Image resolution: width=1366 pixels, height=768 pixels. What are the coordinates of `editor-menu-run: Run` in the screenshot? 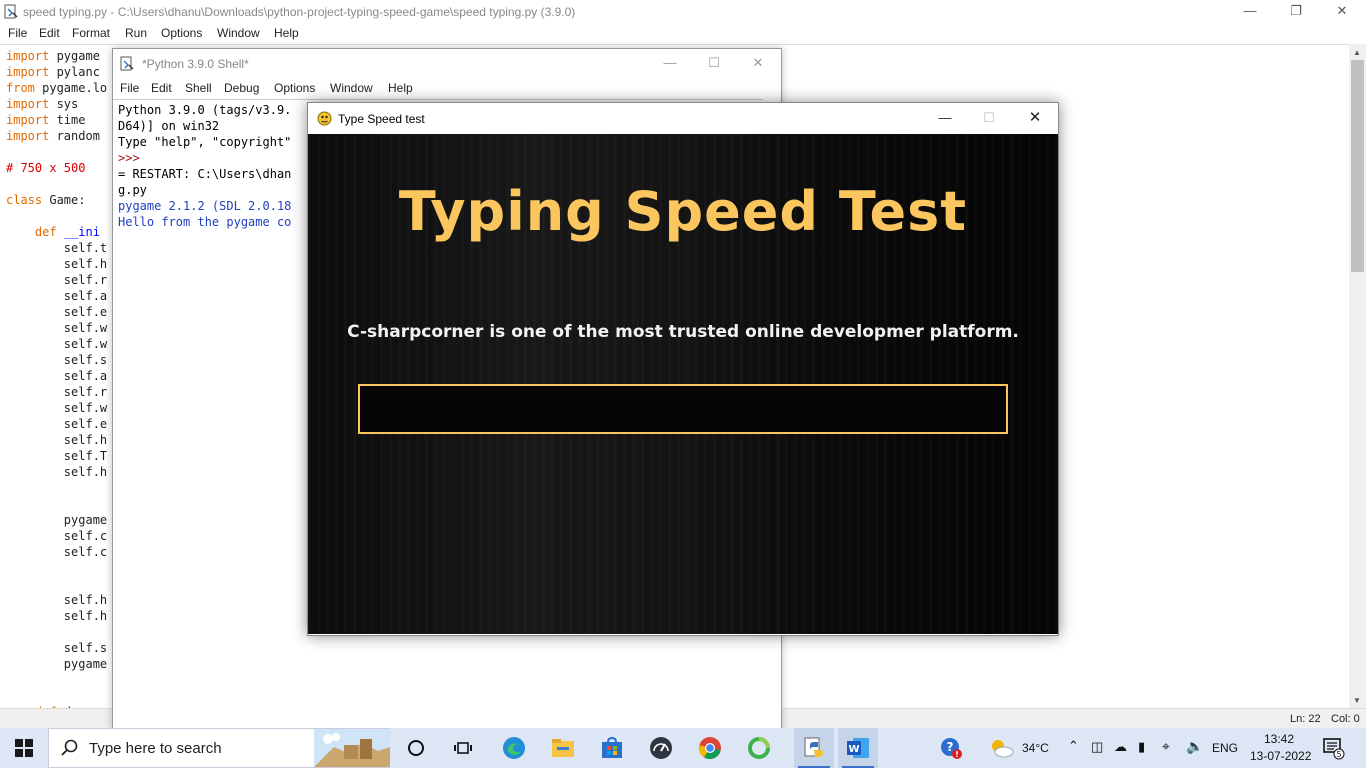 It's located at (136, 33).